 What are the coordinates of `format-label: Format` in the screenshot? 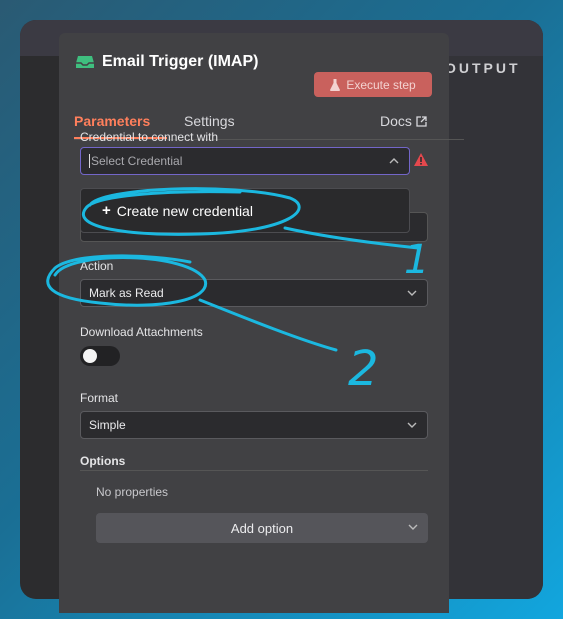 It's located at (99, 398).